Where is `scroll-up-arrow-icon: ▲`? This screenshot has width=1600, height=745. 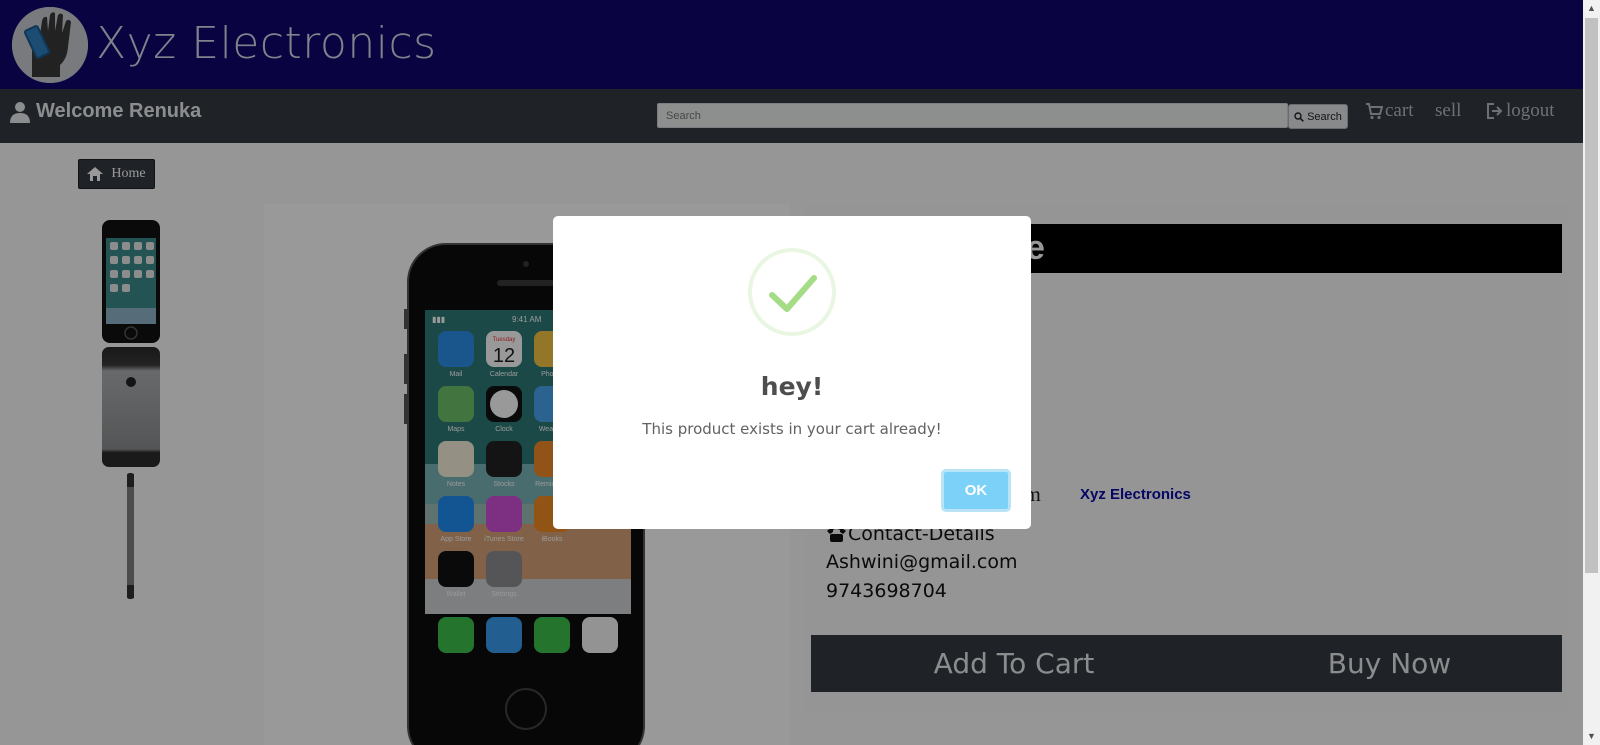 scroll-up-arrow-icon: ▲ is located at coordinates (1591, 8).